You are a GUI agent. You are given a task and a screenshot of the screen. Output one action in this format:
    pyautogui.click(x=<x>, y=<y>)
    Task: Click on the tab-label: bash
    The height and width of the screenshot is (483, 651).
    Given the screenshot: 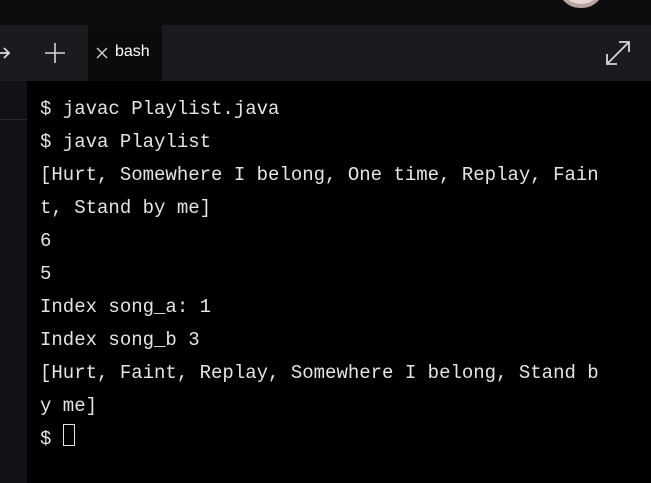 What is the action you would take?
    pyautogui.click(x=132, y=51)
    